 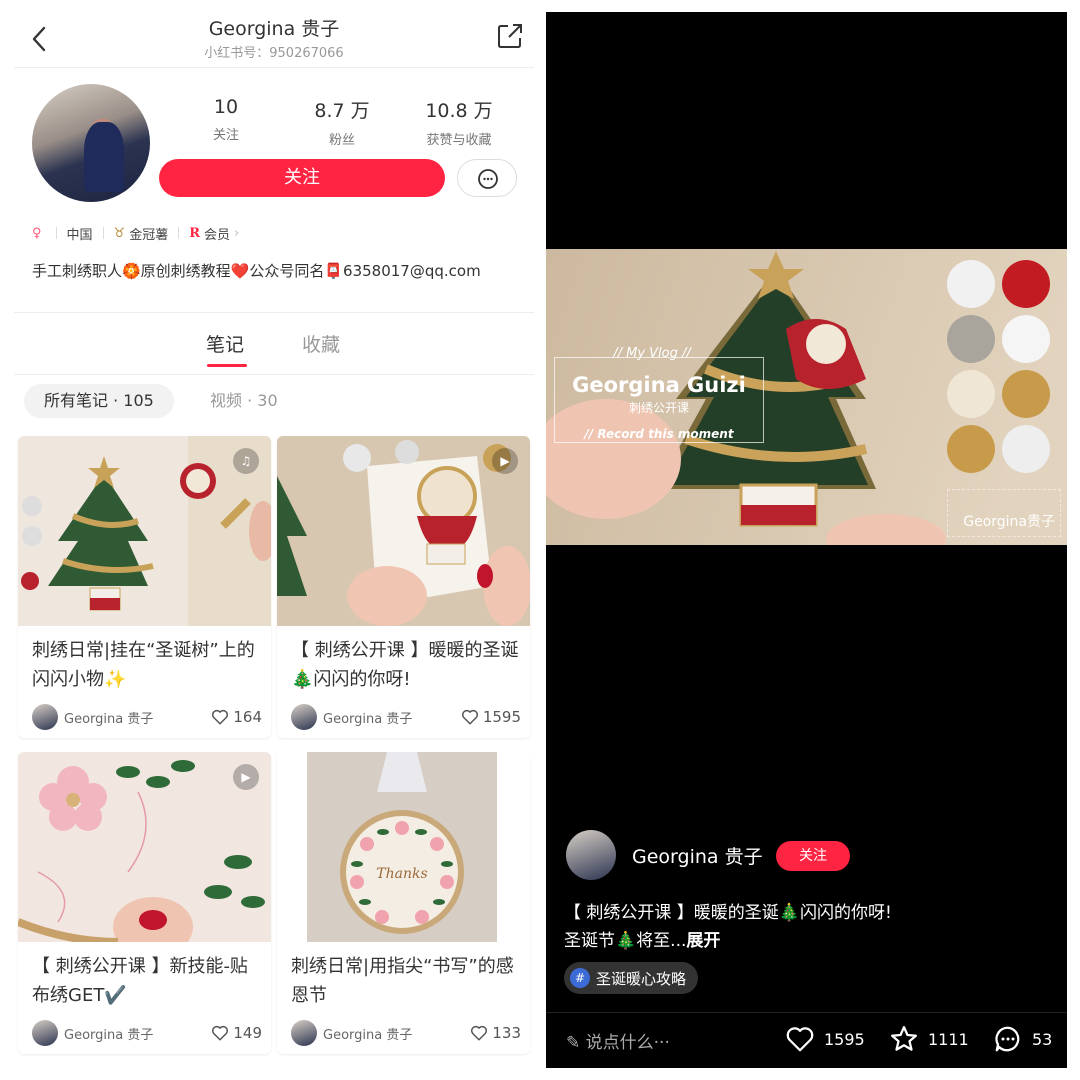 I want to click on location-tag: 中国, so click(x=80, y=233).